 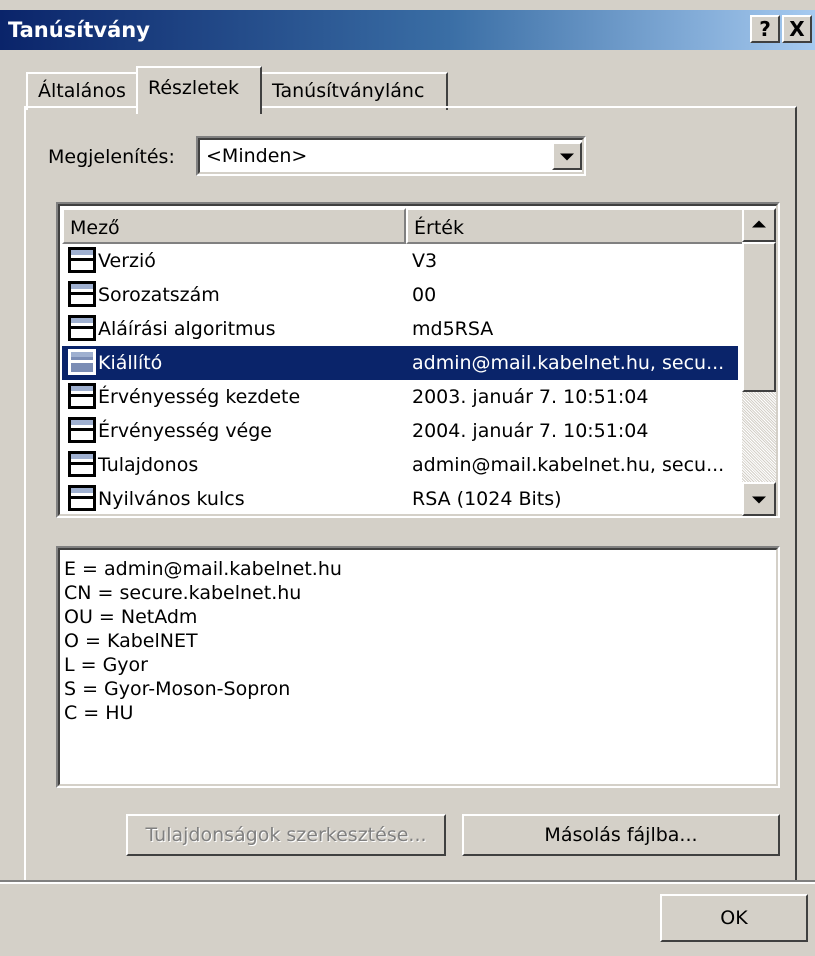 What do you see at coordinates (439, 228) in the screenshot?
I see `column-header-value-label: Érték` at bounding box center [439, 228].